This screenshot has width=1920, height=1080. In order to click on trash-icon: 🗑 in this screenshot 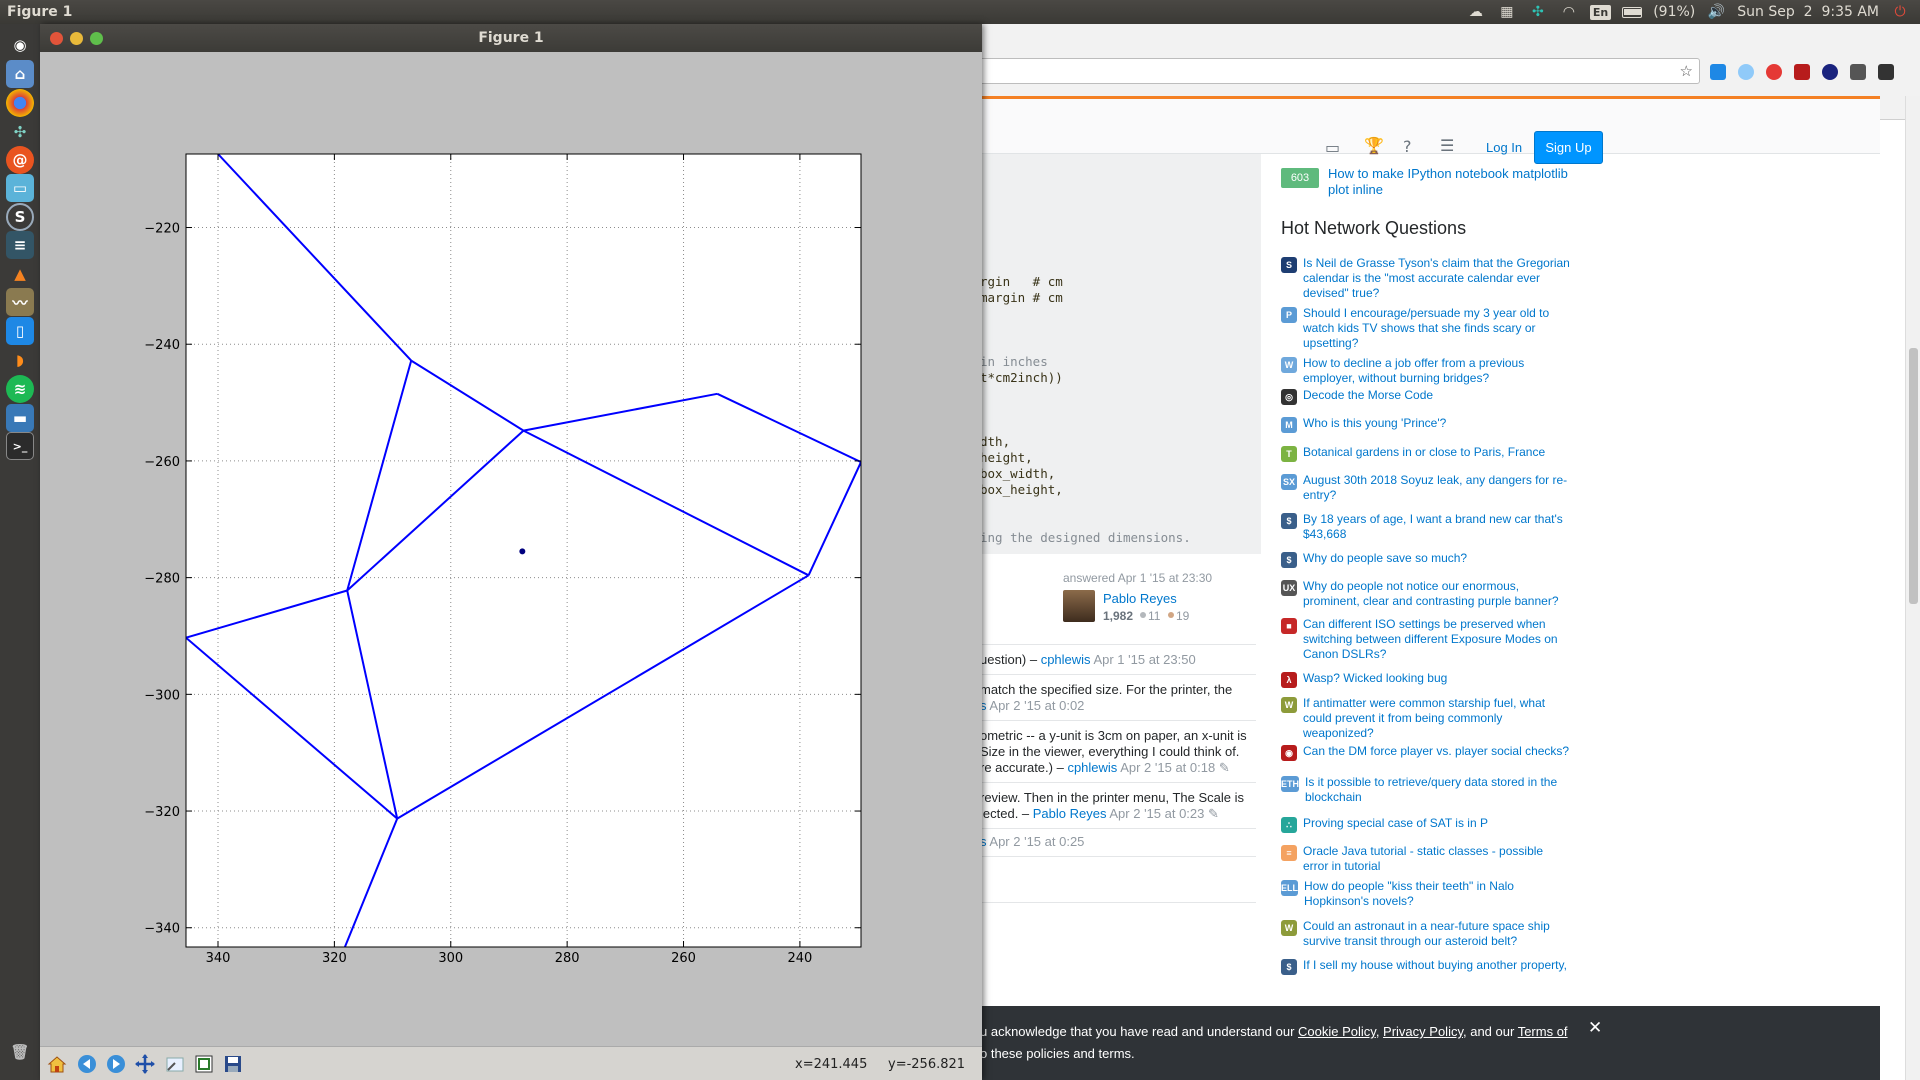, I will do `click(20, 1052)`.